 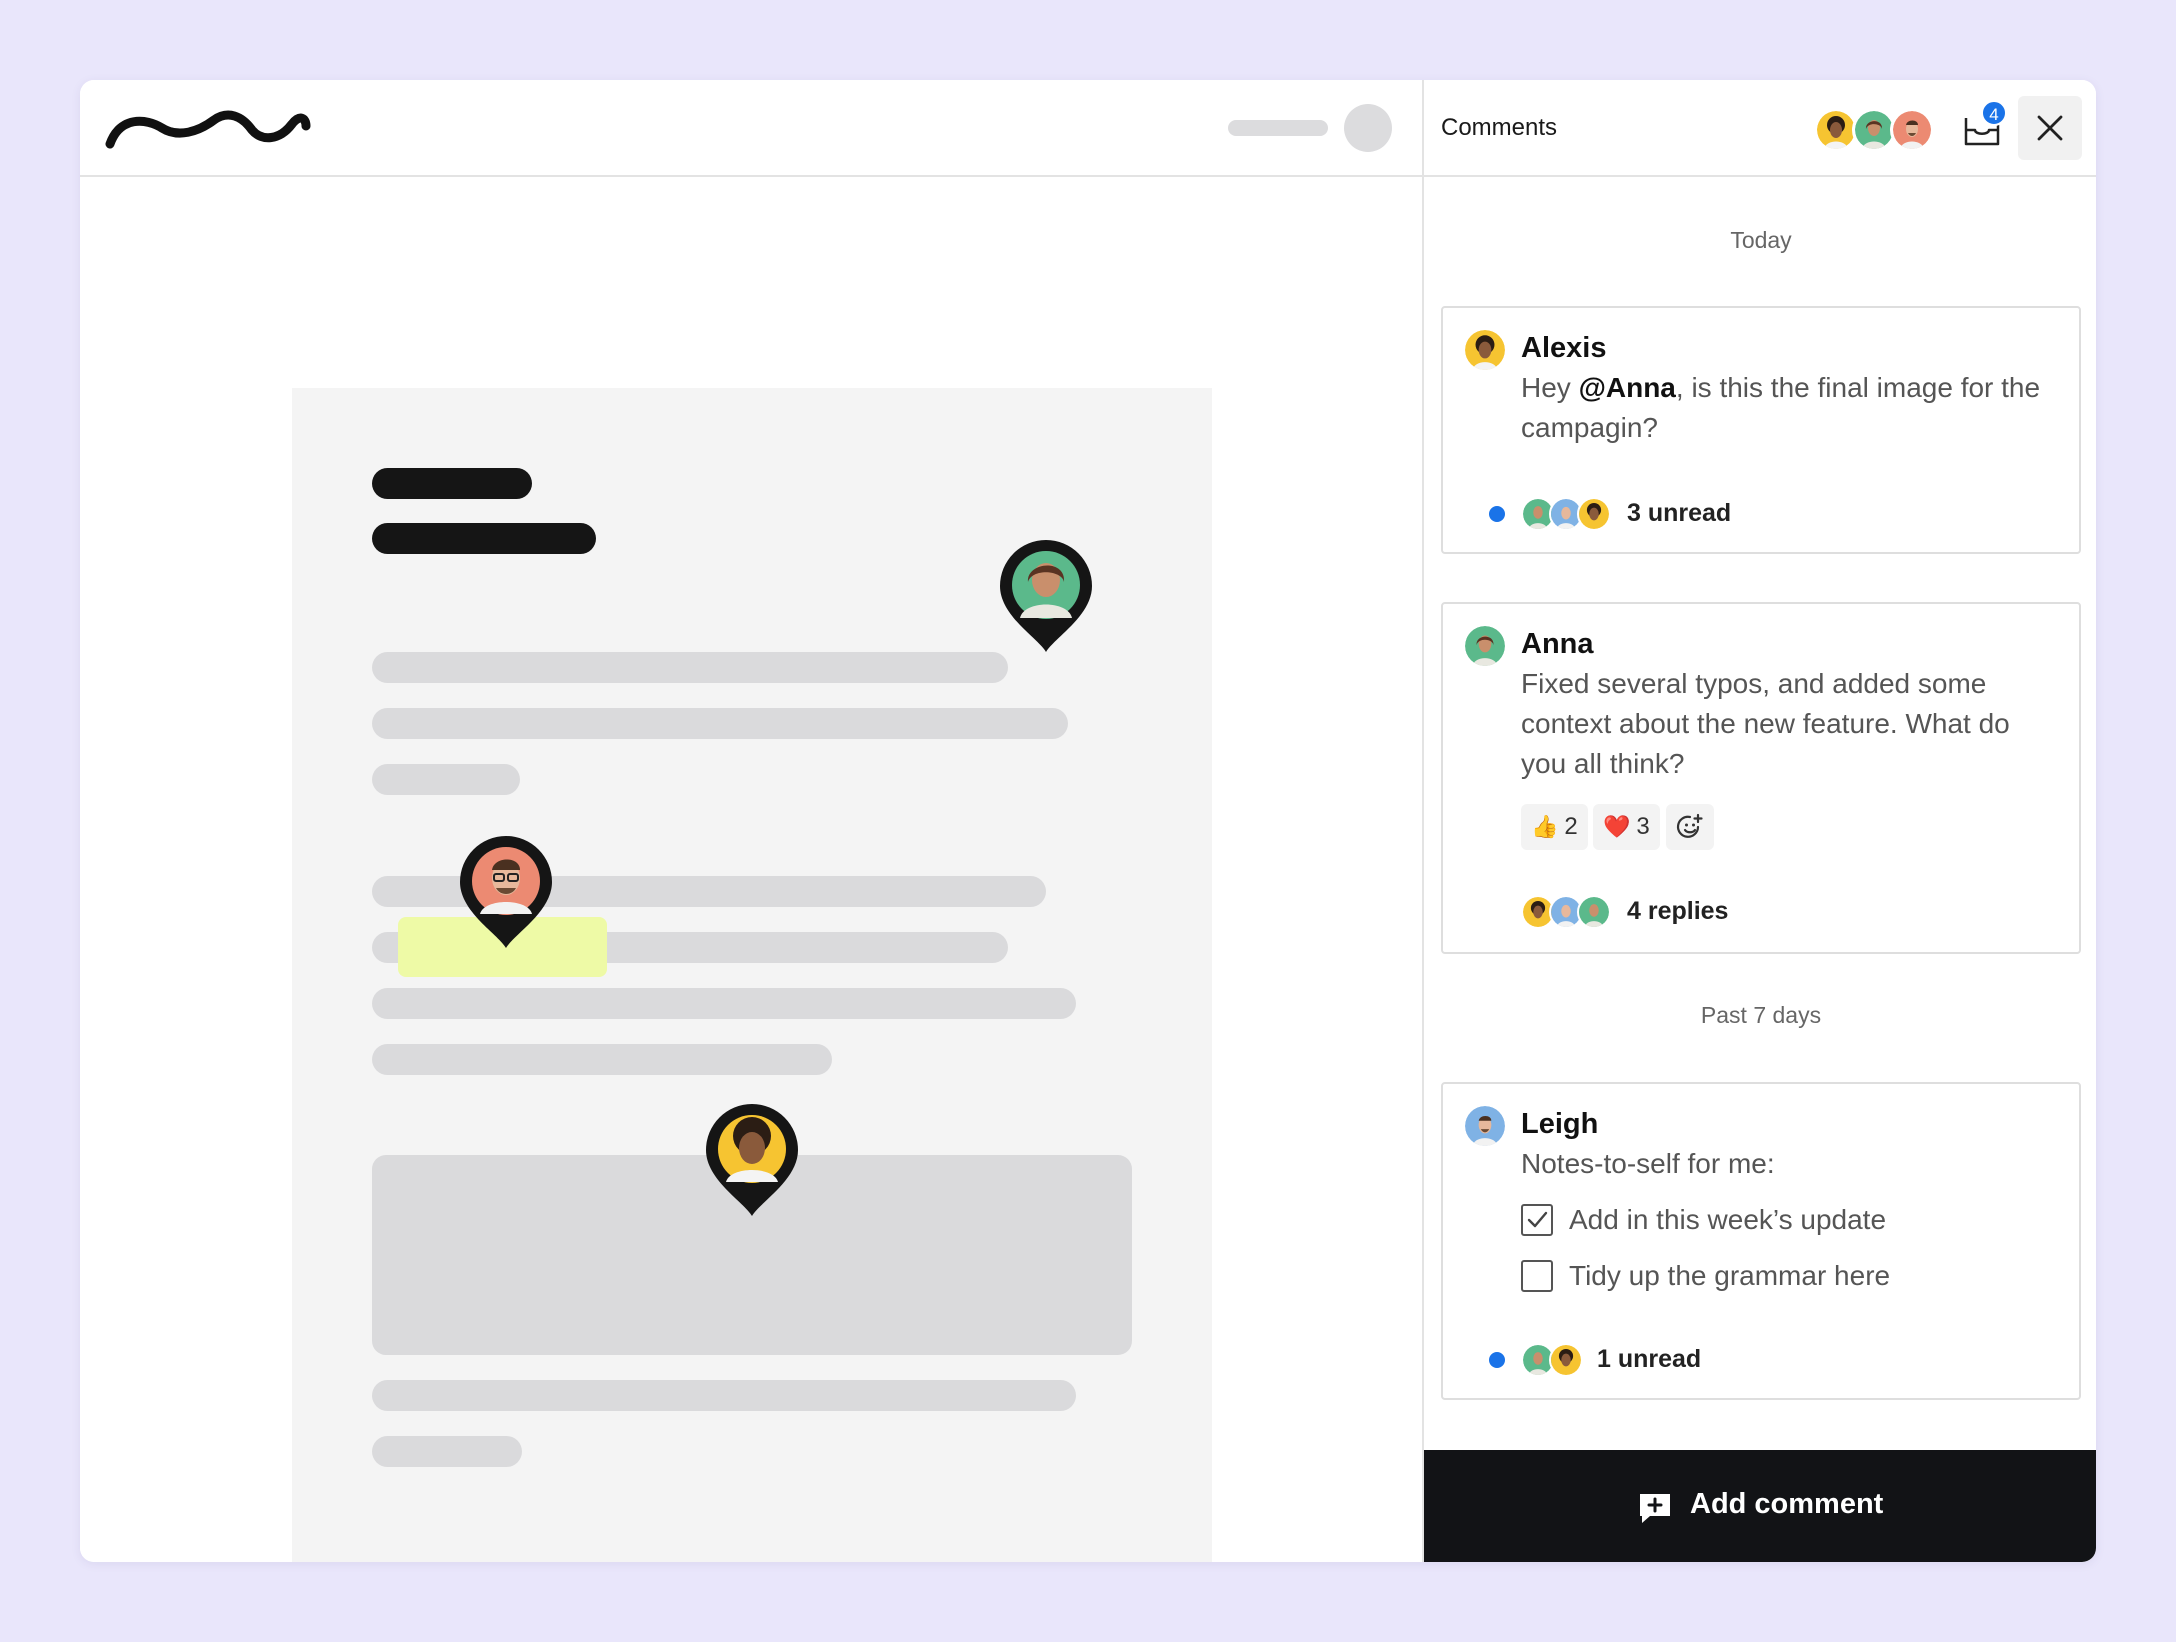 I want to click on comment-body: Notes-to-self for me:, so click(x=1648, y=1163).